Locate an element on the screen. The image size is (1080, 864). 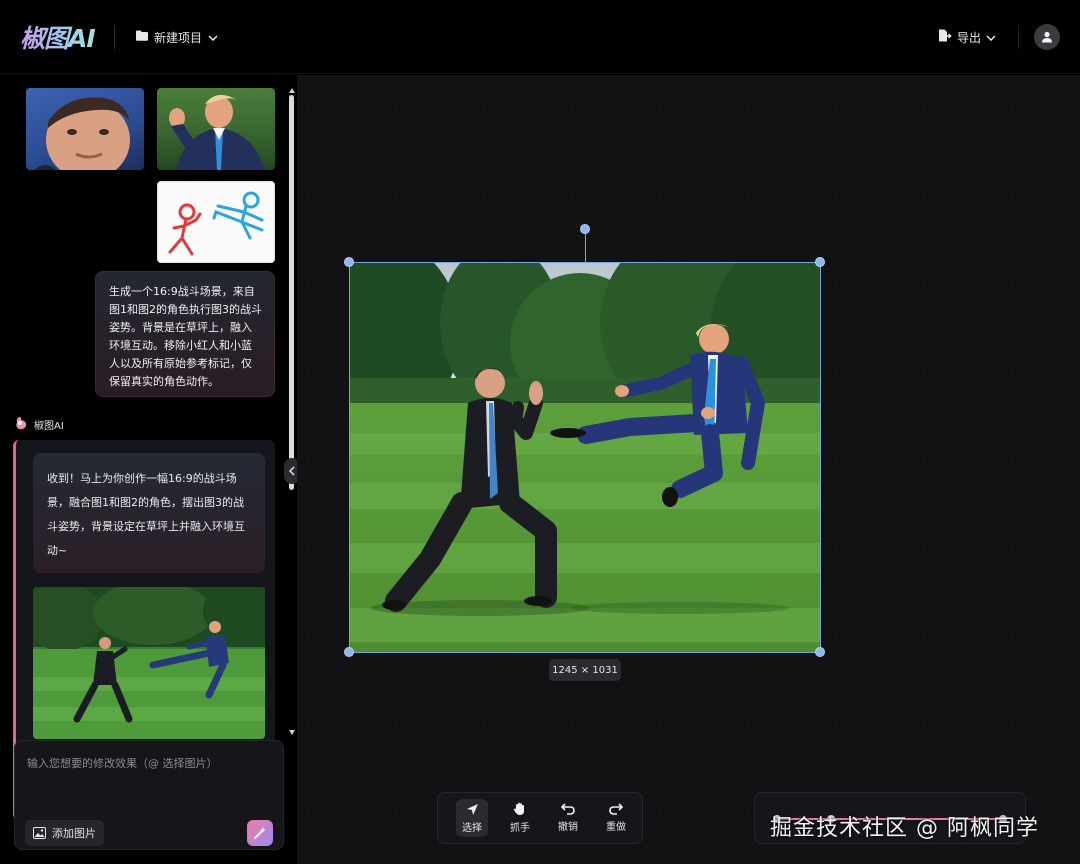
undo-icon is located at coordinates (568, 809).